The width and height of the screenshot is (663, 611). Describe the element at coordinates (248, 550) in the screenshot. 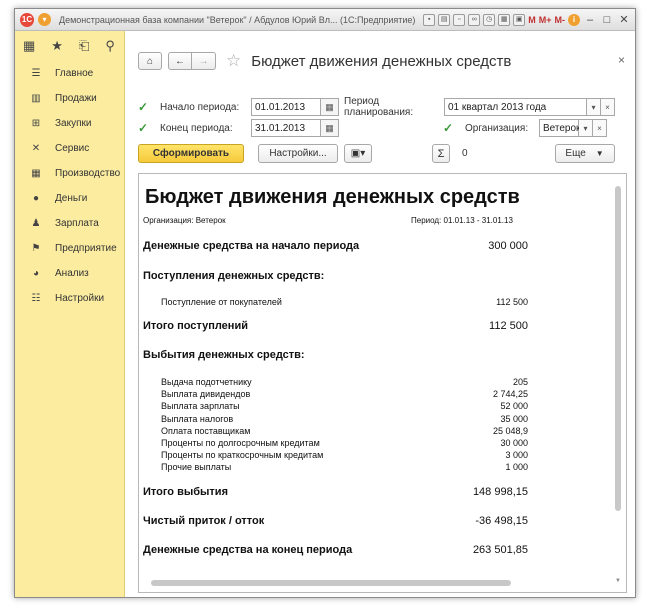

I see `closing-balance-label: Денежные средства на конец периода` at that location.